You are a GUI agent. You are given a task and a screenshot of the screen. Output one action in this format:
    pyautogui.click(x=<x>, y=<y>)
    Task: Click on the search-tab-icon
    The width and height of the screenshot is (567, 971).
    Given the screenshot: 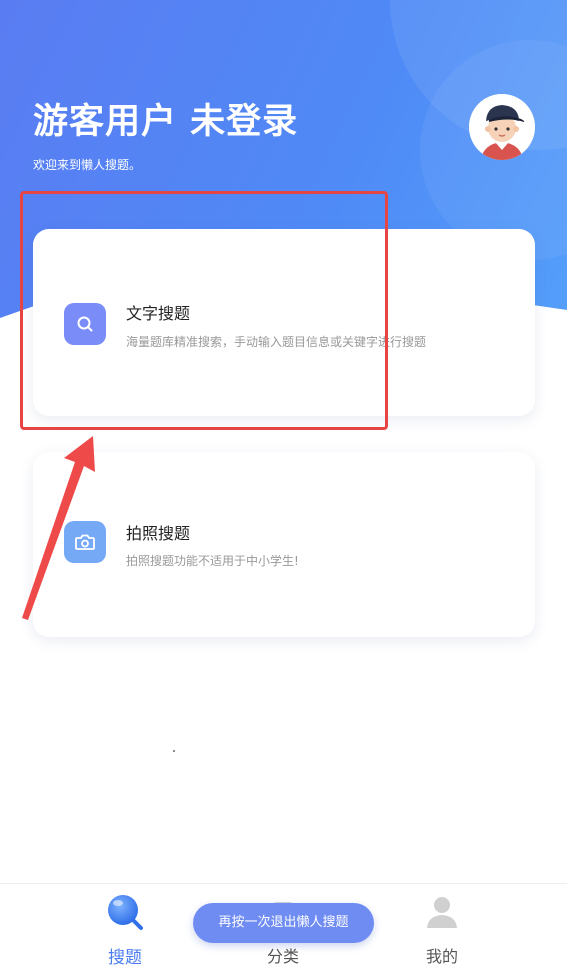 What is the action you would take?
    pyautogui.click(x=125, y=912)
    